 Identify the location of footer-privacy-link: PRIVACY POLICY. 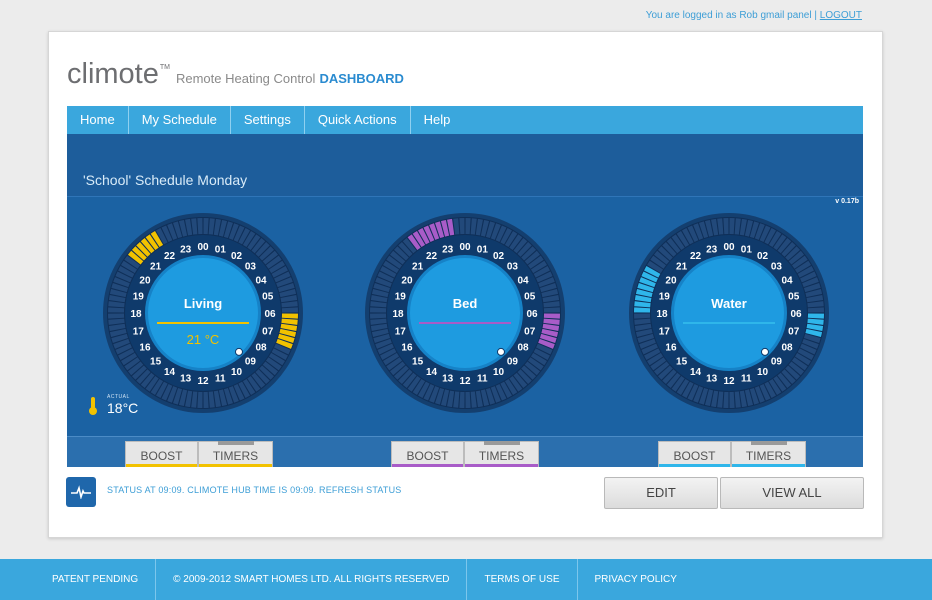
(636, 579).